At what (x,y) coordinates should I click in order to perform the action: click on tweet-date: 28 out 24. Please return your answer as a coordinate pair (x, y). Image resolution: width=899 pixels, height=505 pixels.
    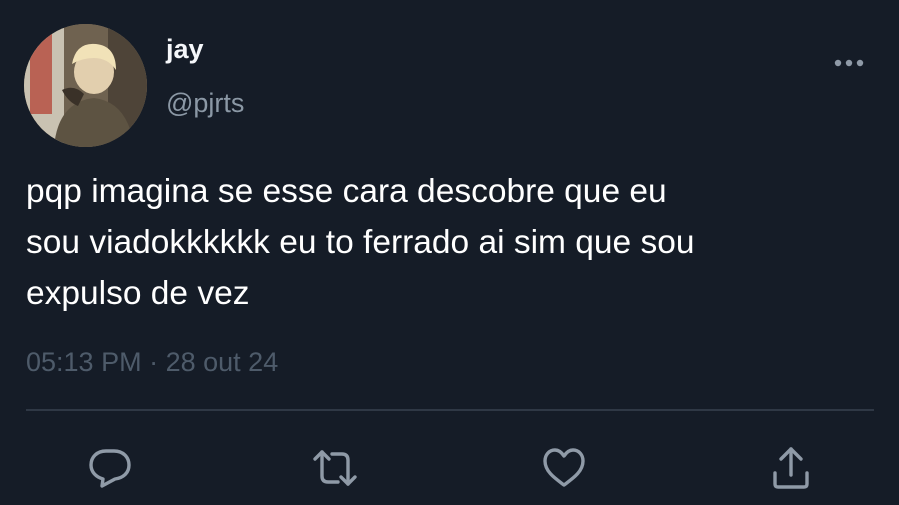
    Looking at the image, I should click on (222, 362).